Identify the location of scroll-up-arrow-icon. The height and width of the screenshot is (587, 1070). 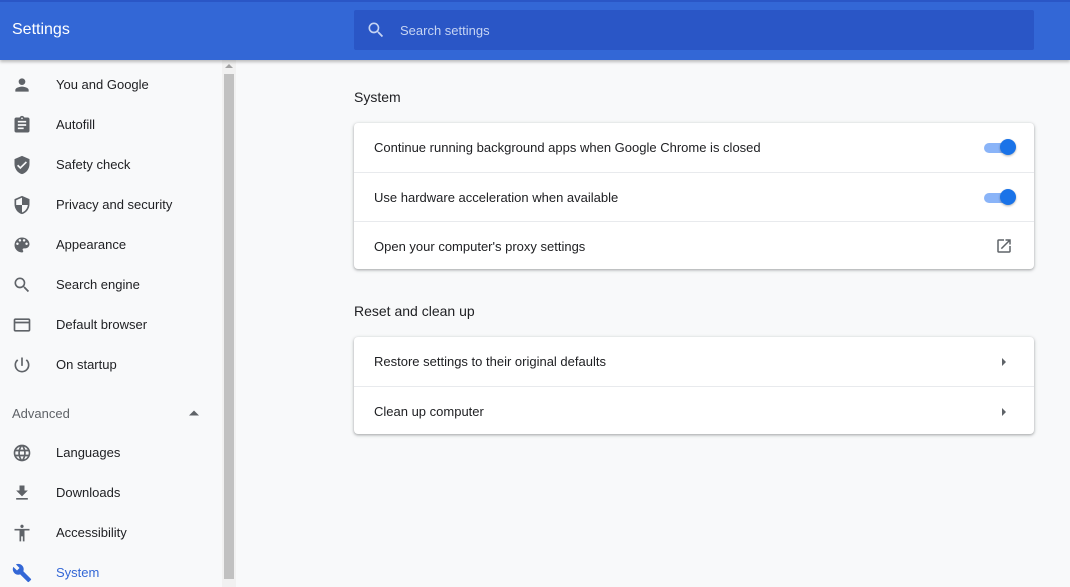
(229, 66).